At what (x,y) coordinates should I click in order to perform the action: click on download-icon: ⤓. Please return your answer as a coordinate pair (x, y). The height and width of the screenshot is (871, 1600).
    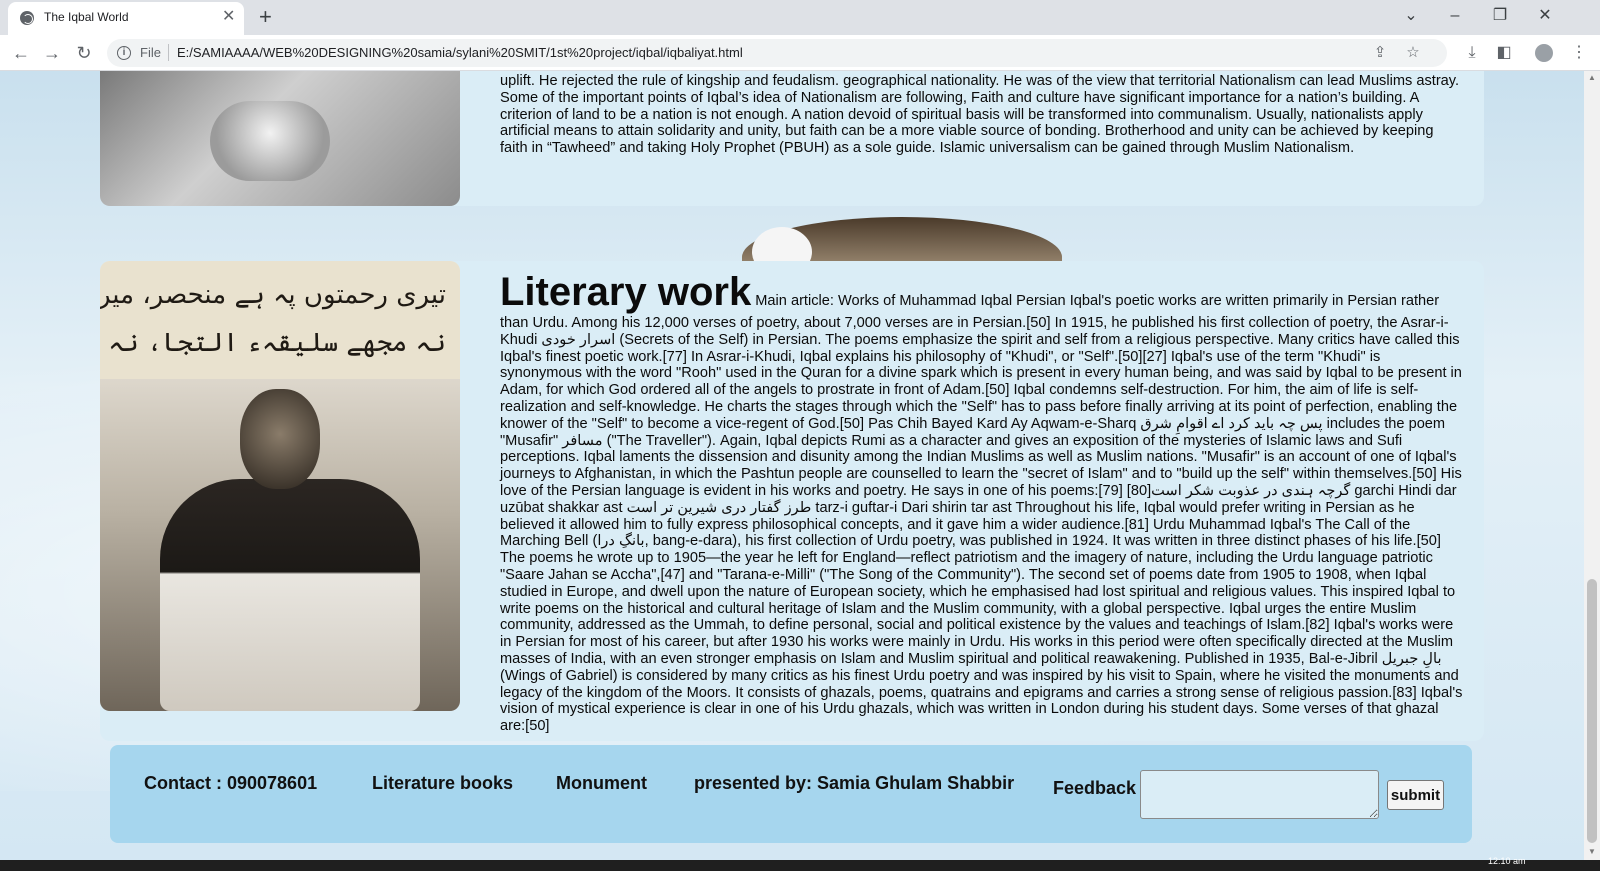
    Looking at the image, I should click on (1472, 53).